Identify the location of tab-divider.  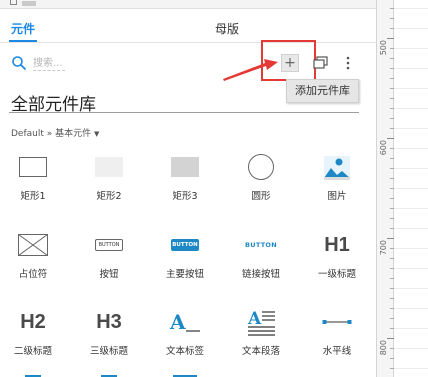
(188, 42).